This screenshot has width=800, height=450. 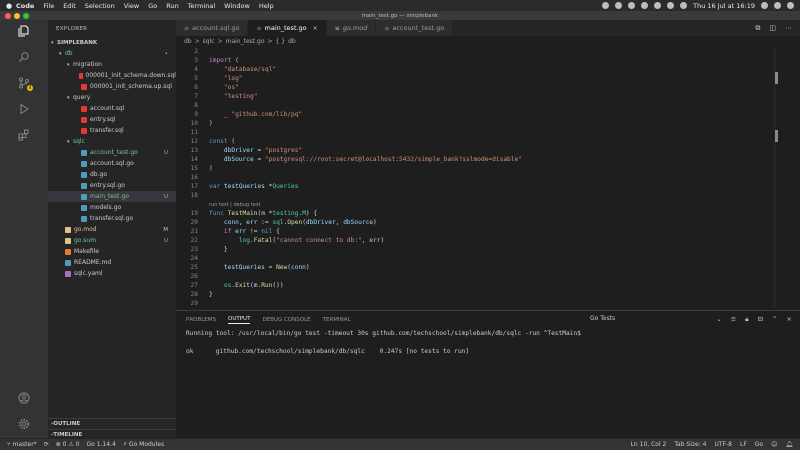 I want to click on tree-folder: ▾ query, so click(x=112, y=97).